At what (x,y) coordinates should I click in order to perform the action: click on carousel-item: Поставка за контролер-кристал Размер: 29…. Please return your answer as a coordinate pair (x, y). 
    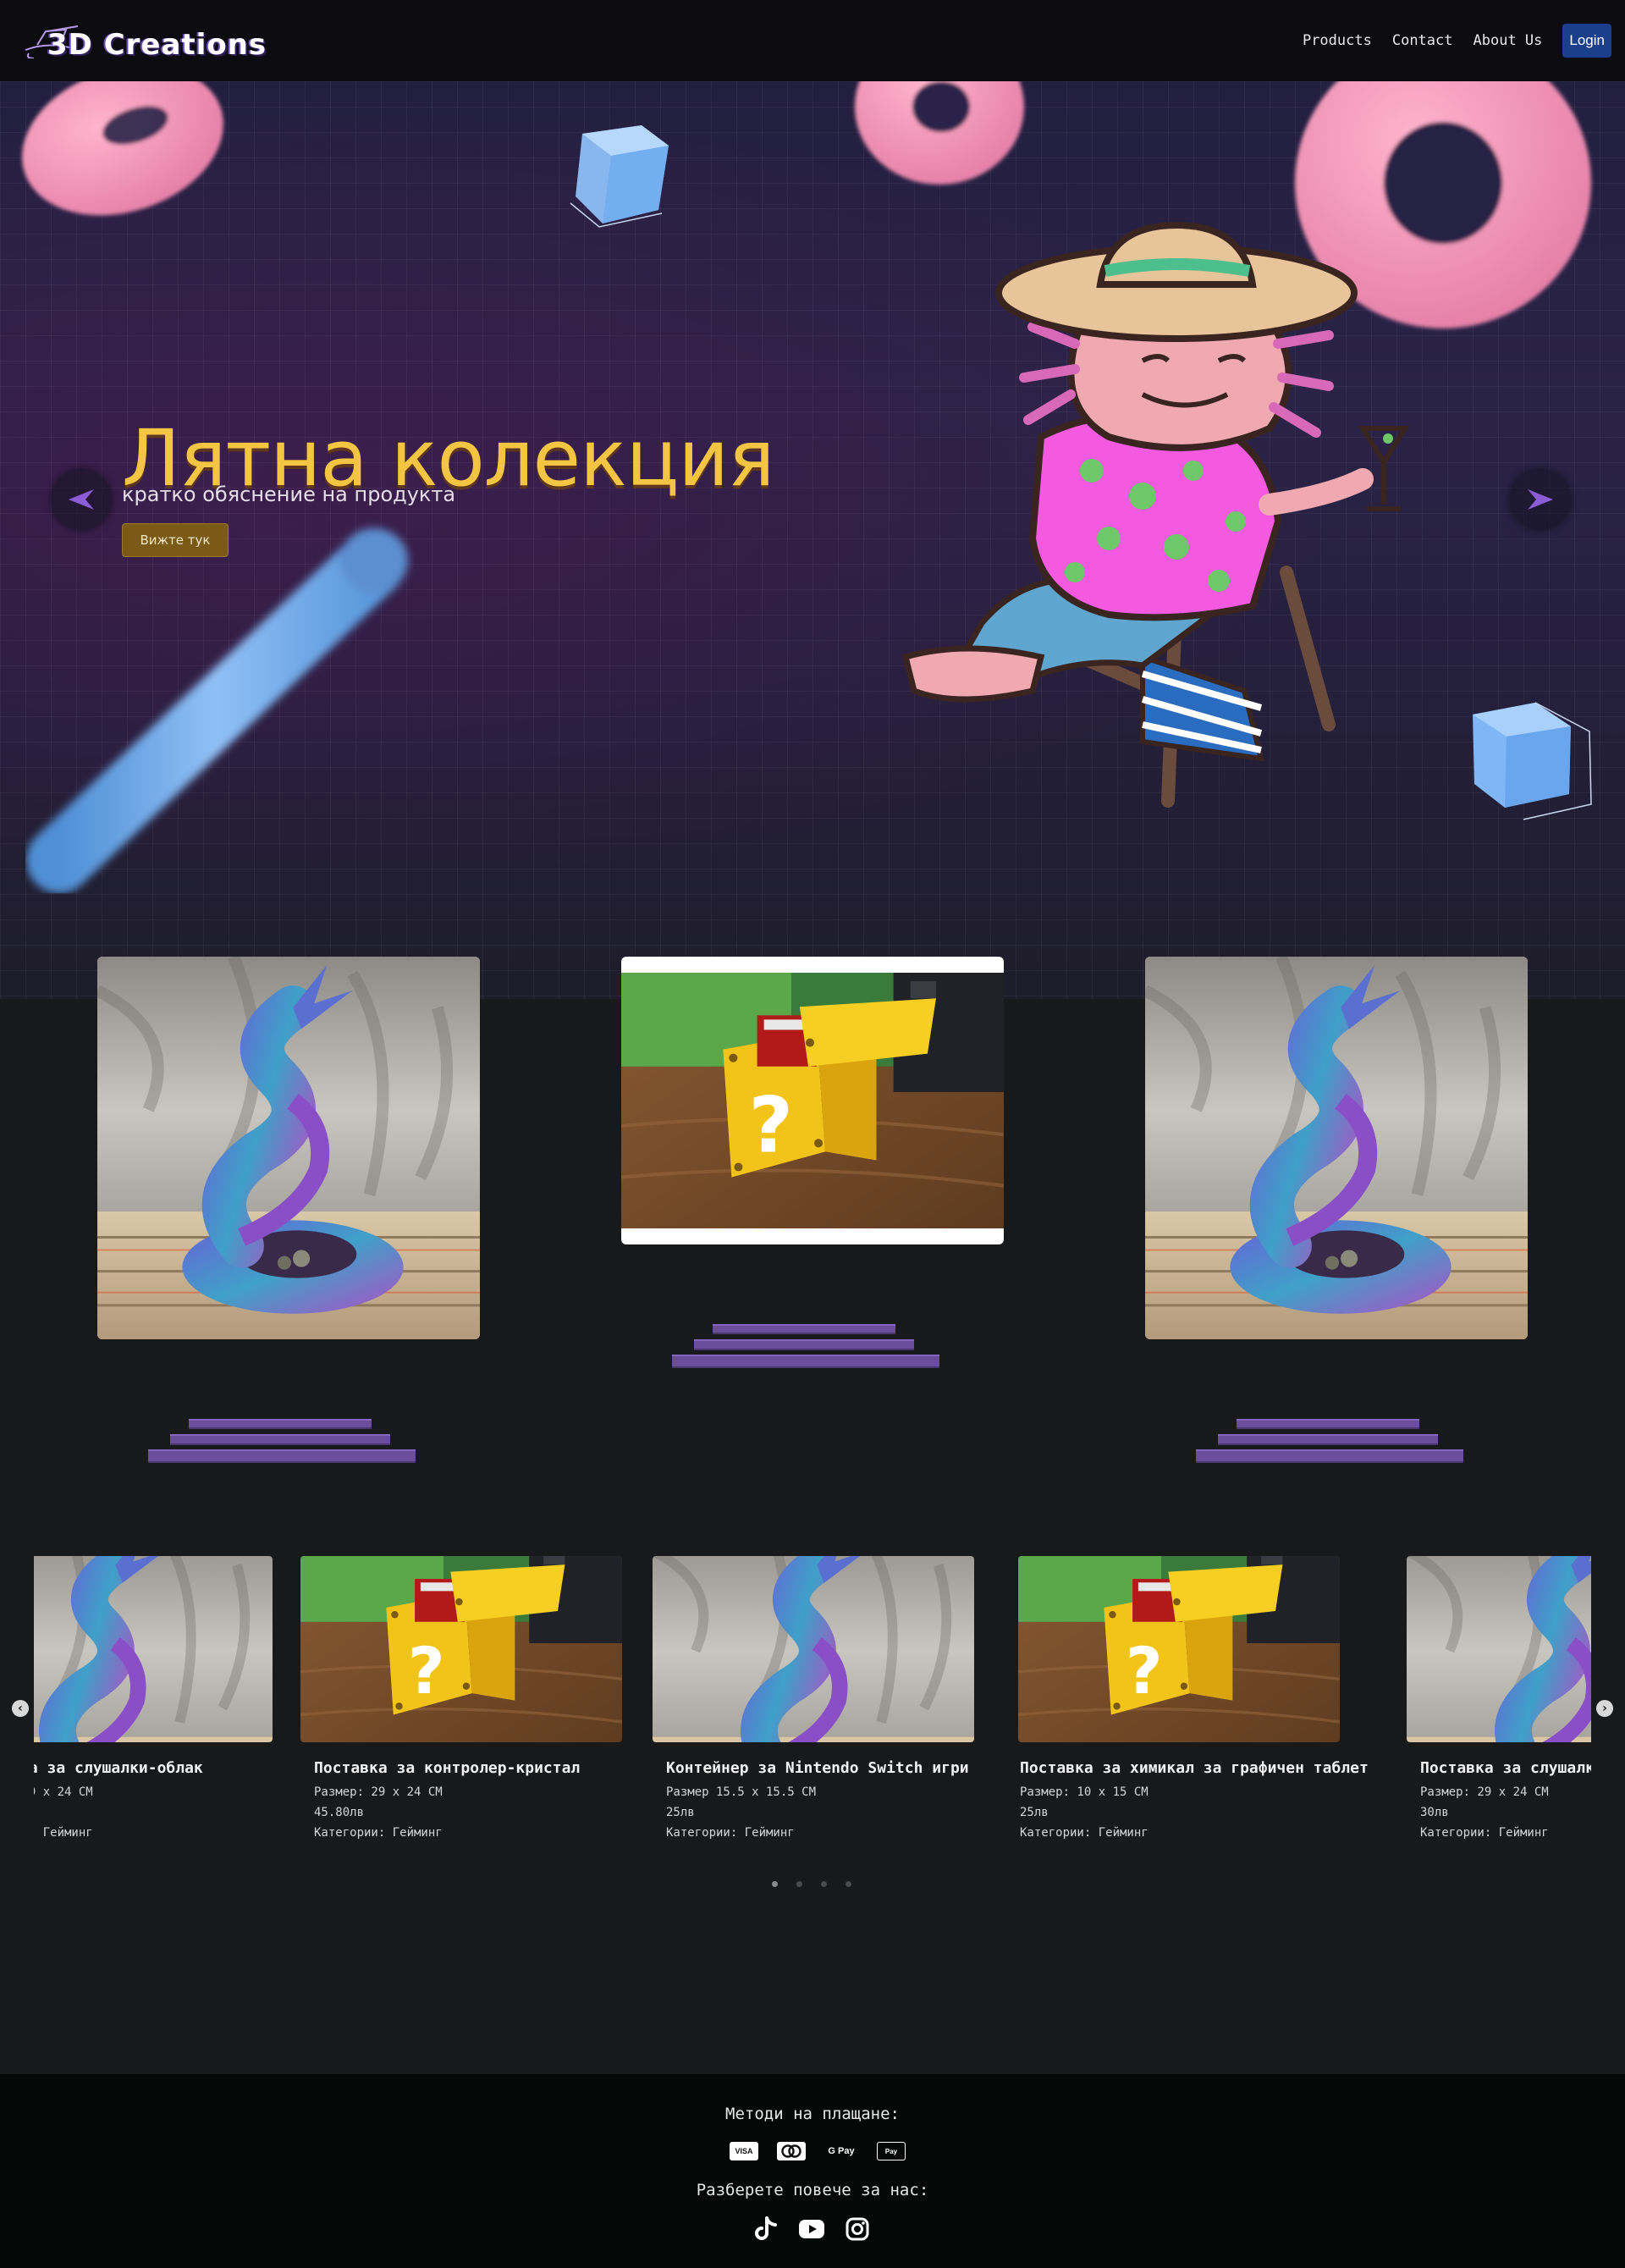
    Looking at the image, I should click on (461, 1698).